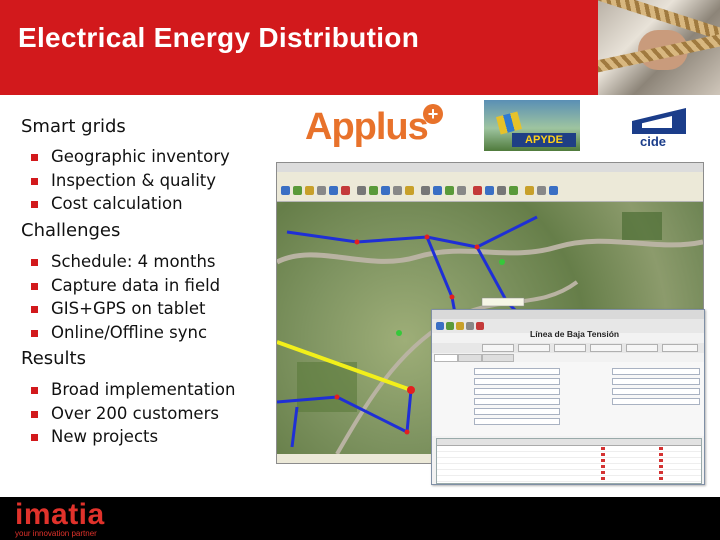 The width and height of the screenshot is (720, 540). What do you see at coordinates (73, 126) in the screenshot?
I see `section-heading-smart-grids: Smart grids` at bounding box center [73, 126].